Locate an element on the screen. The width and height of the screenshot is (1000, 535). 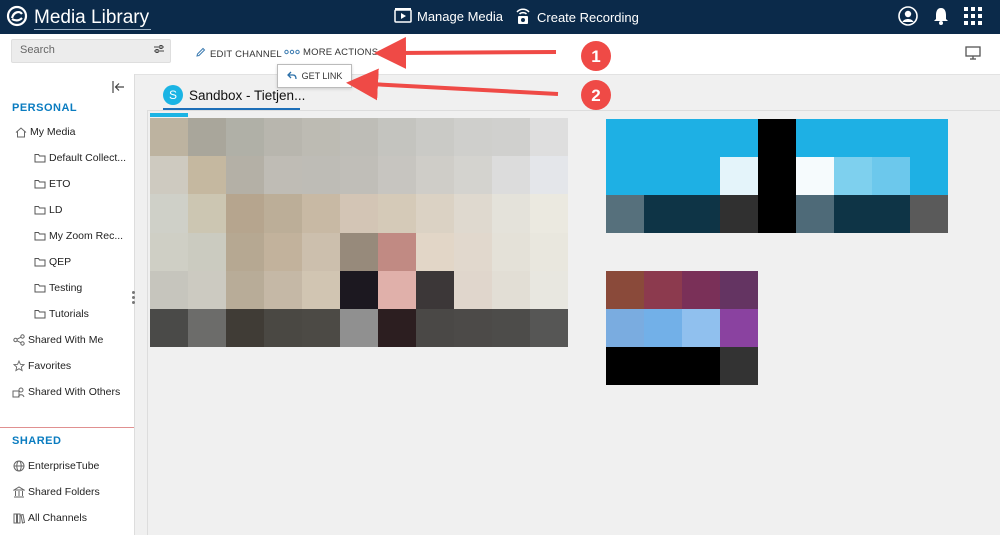
callout-2-text: 2 is located at coordinates (595, 95).